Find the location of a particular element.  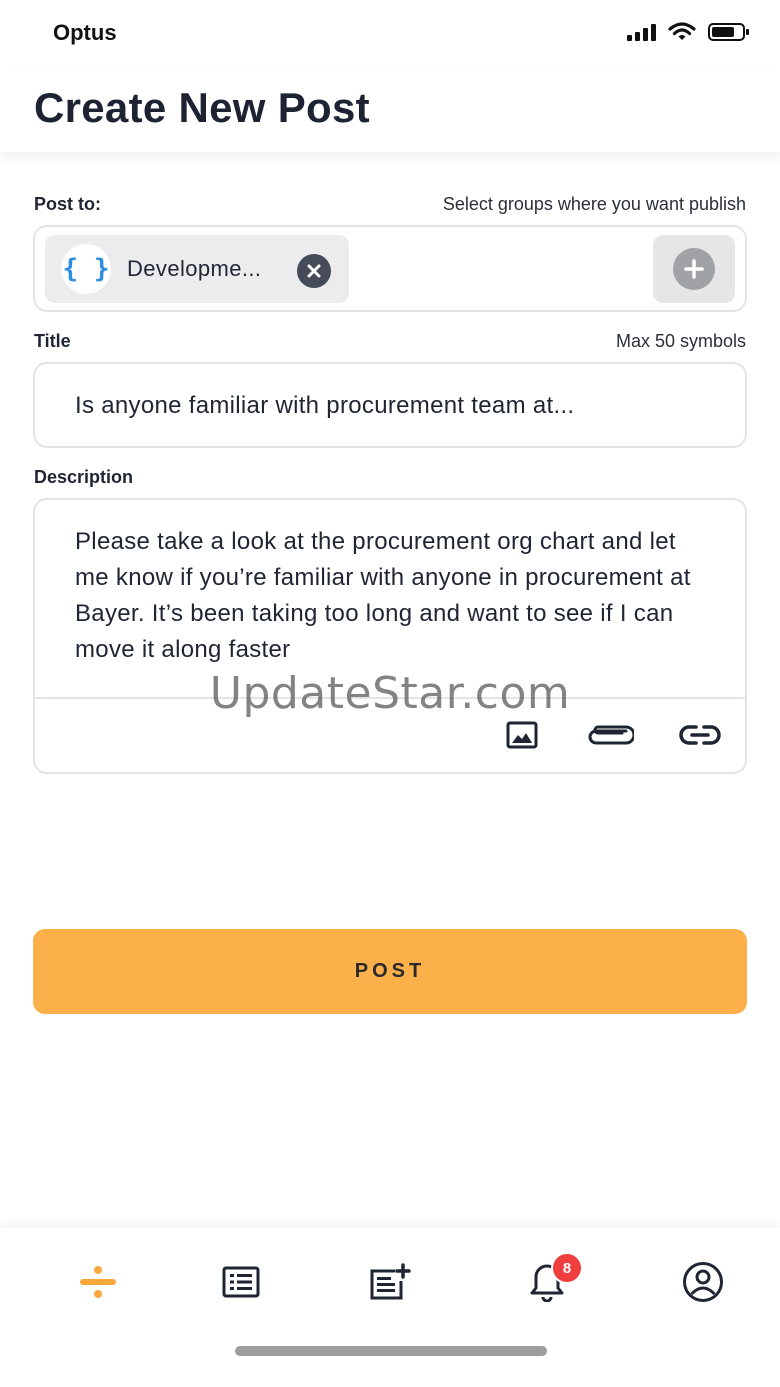

list-icon is located at coordinates (241, 1282).